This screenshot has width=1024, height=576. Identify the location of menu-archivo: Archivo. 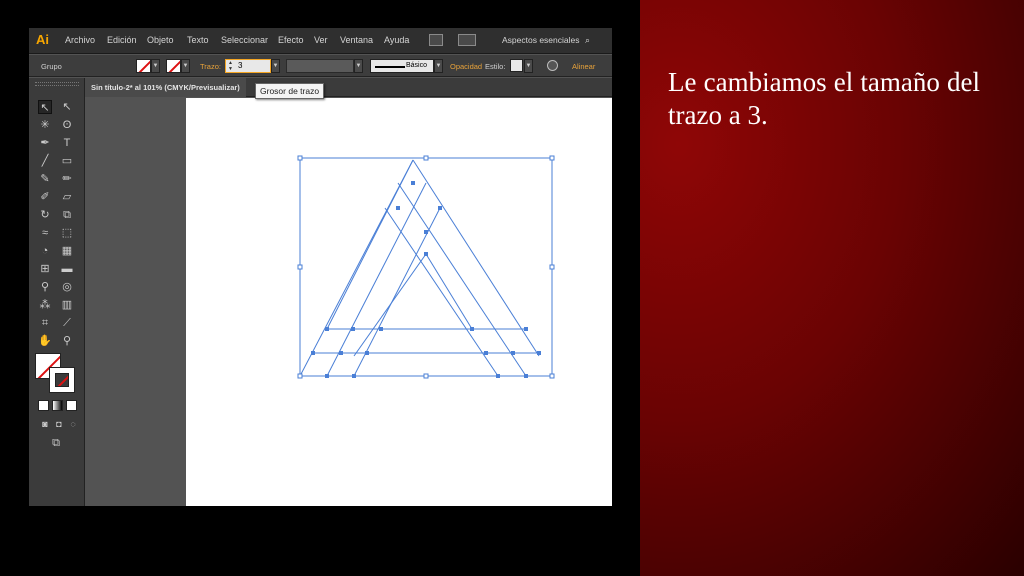
(80, 40).